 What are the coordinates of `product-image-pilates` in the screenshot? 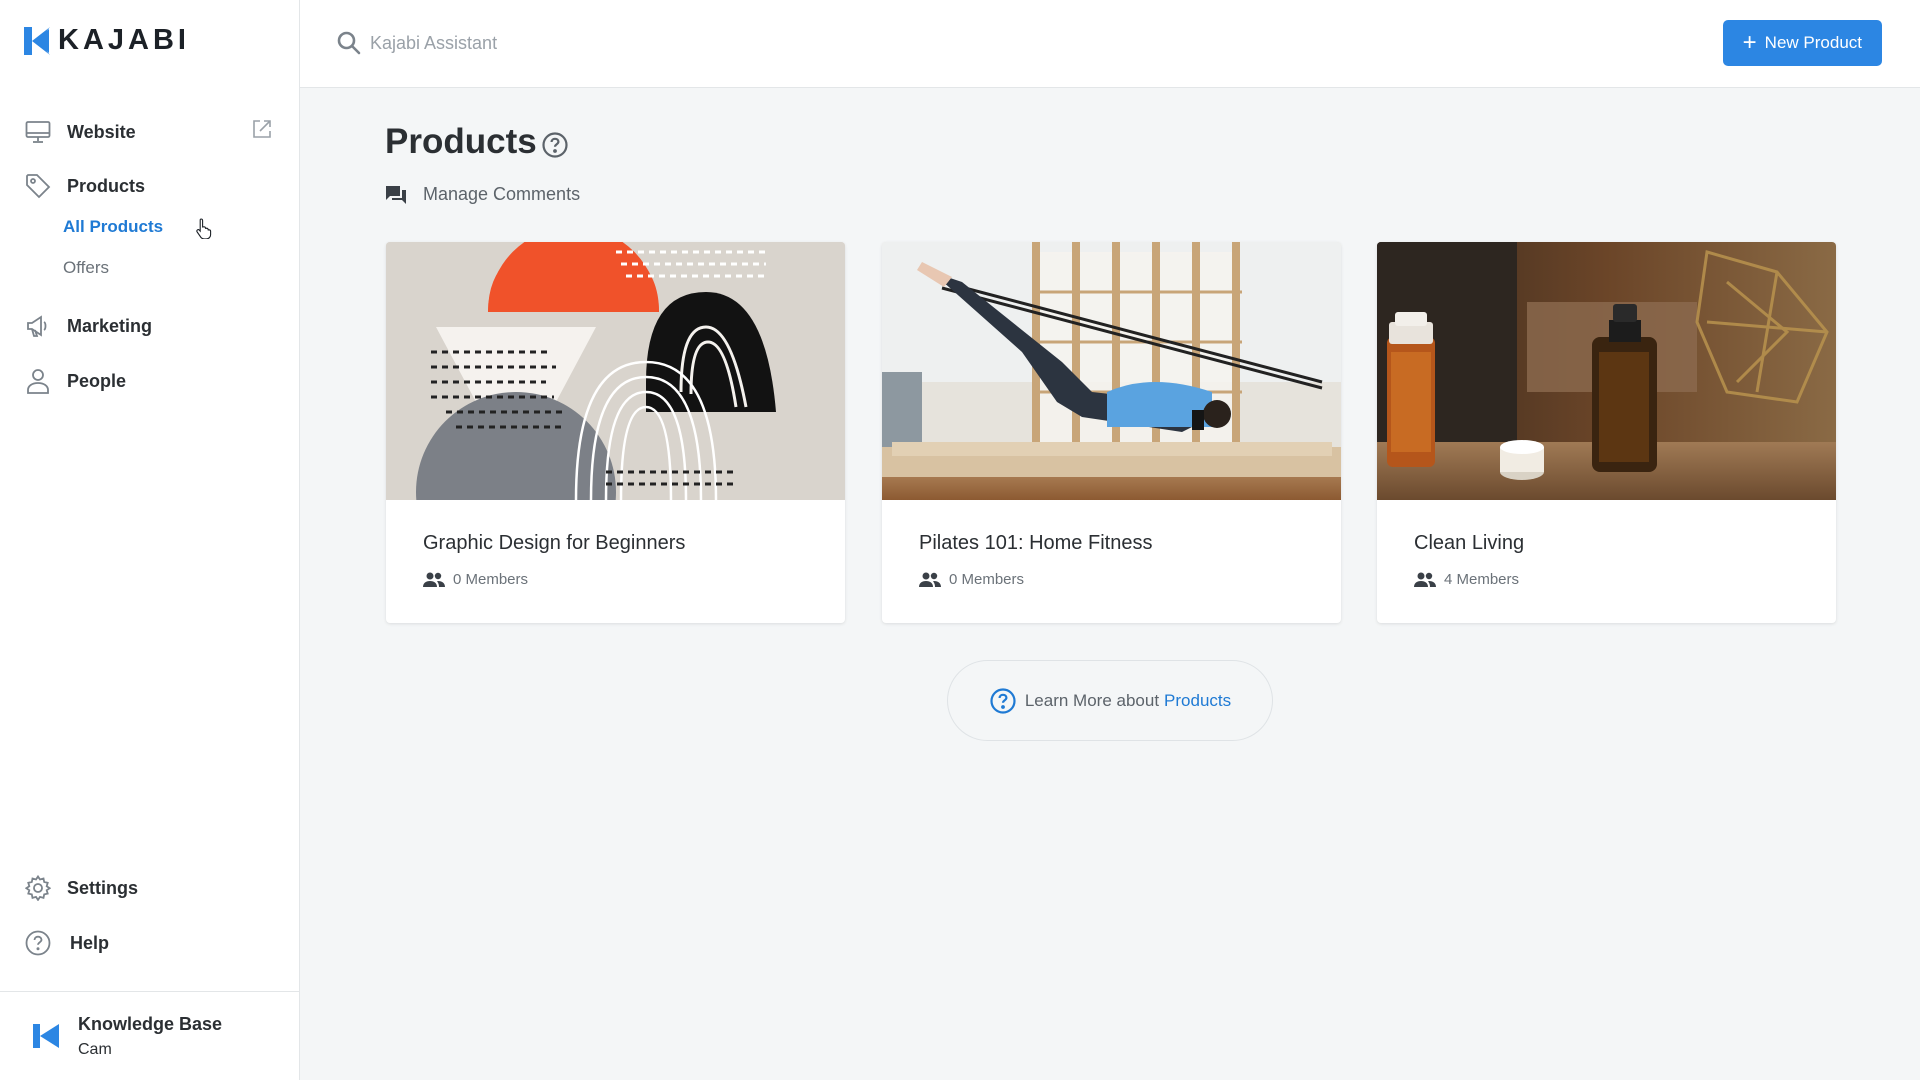 It's located at (1111, 371).